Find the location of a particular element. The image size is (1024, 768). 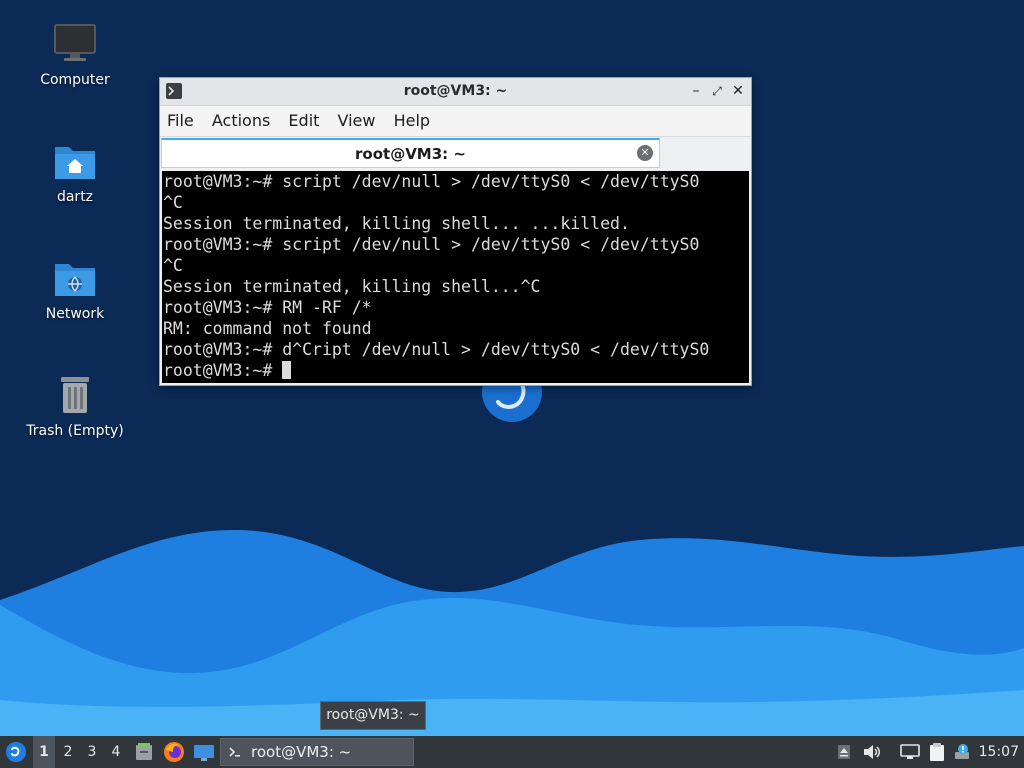

update-notification-icon is located at coordinates (962, 751).